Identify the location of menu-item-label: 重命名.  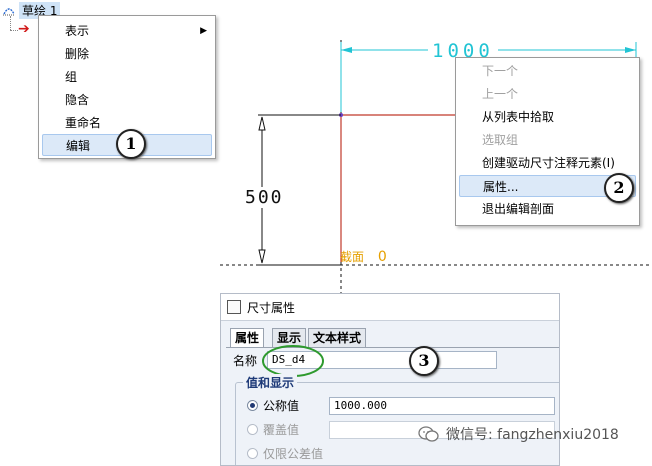
(83, 123).